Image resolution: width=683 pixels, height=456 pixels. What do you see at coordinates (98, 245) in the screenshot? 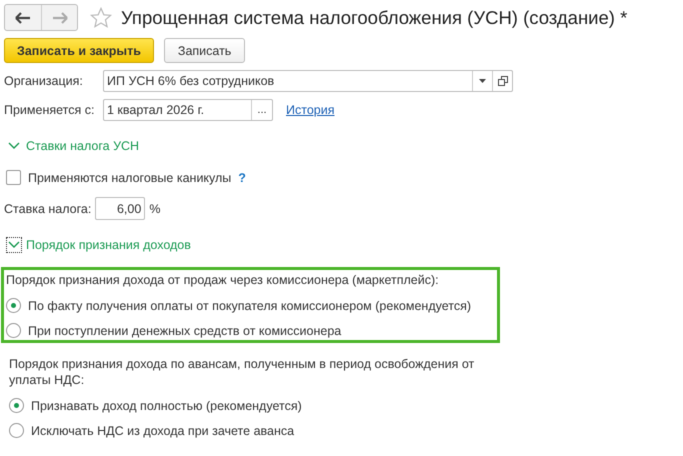
I see `section-header: Порядок признания доходов` at bounding box center [98, 245].